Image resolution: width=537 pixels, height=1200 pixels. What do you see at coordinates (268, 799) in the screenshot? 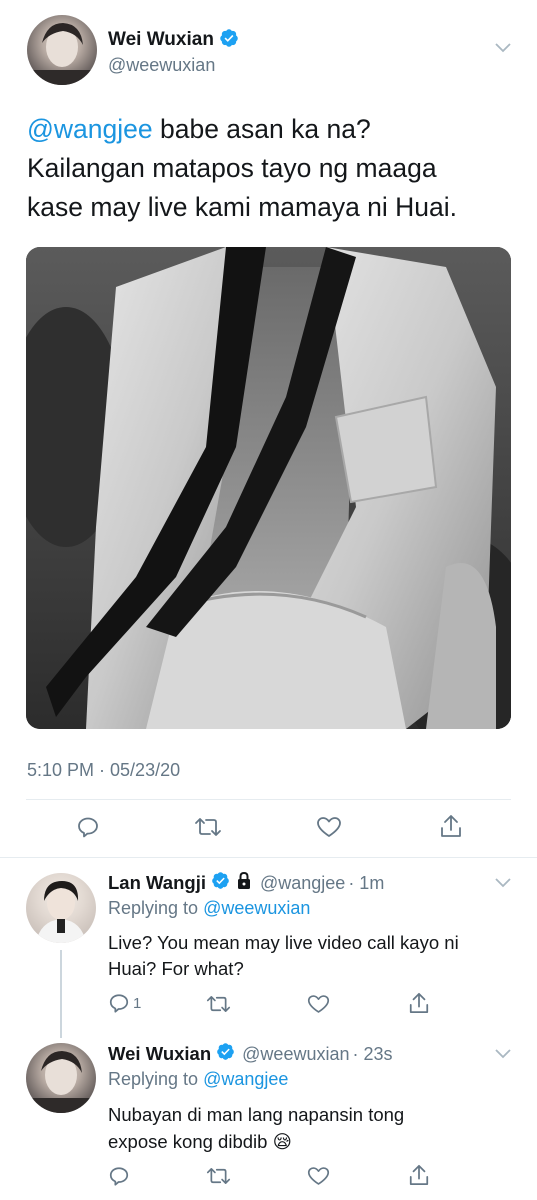
I see `divider` at bounding box center [268, 799].